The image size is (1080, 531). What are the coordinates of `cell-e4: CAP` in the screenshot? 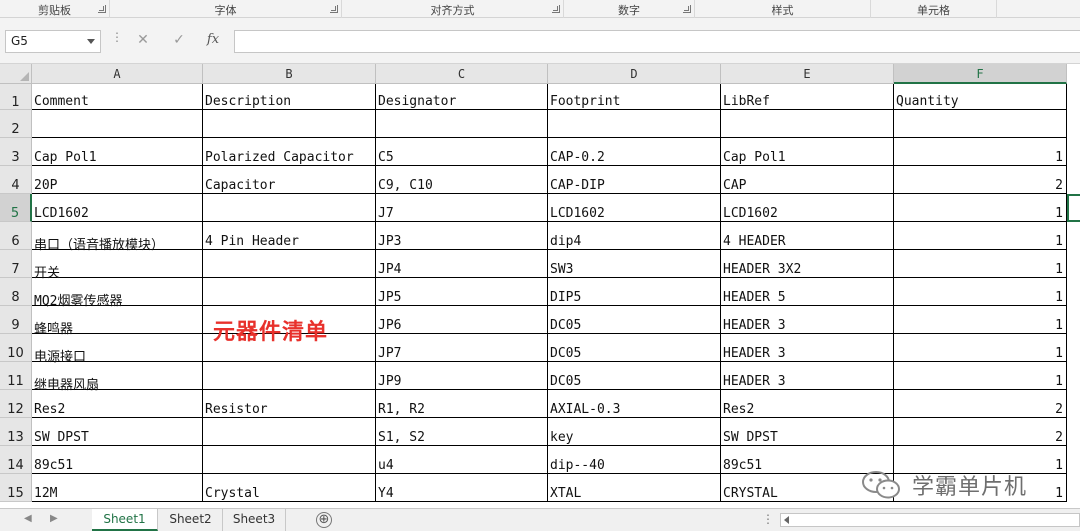 It's located at (807, 180).